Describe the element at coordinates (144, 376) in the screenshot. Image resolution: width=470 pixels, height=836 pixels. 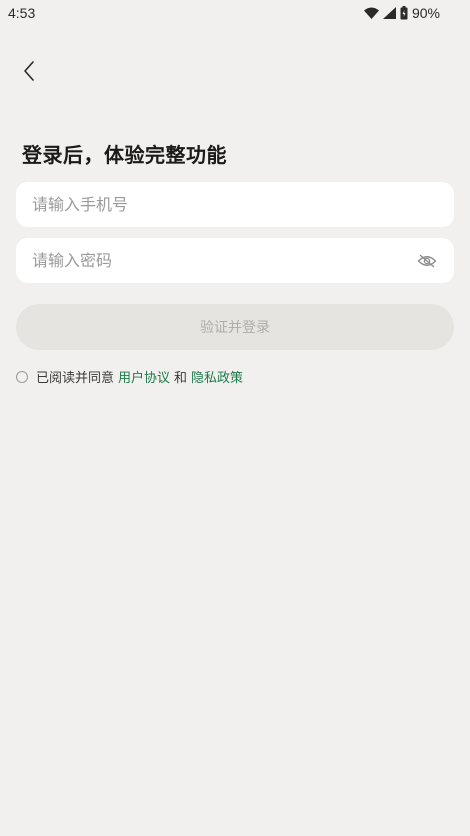
I see `user-agreement-link: 用户协议` at that location.